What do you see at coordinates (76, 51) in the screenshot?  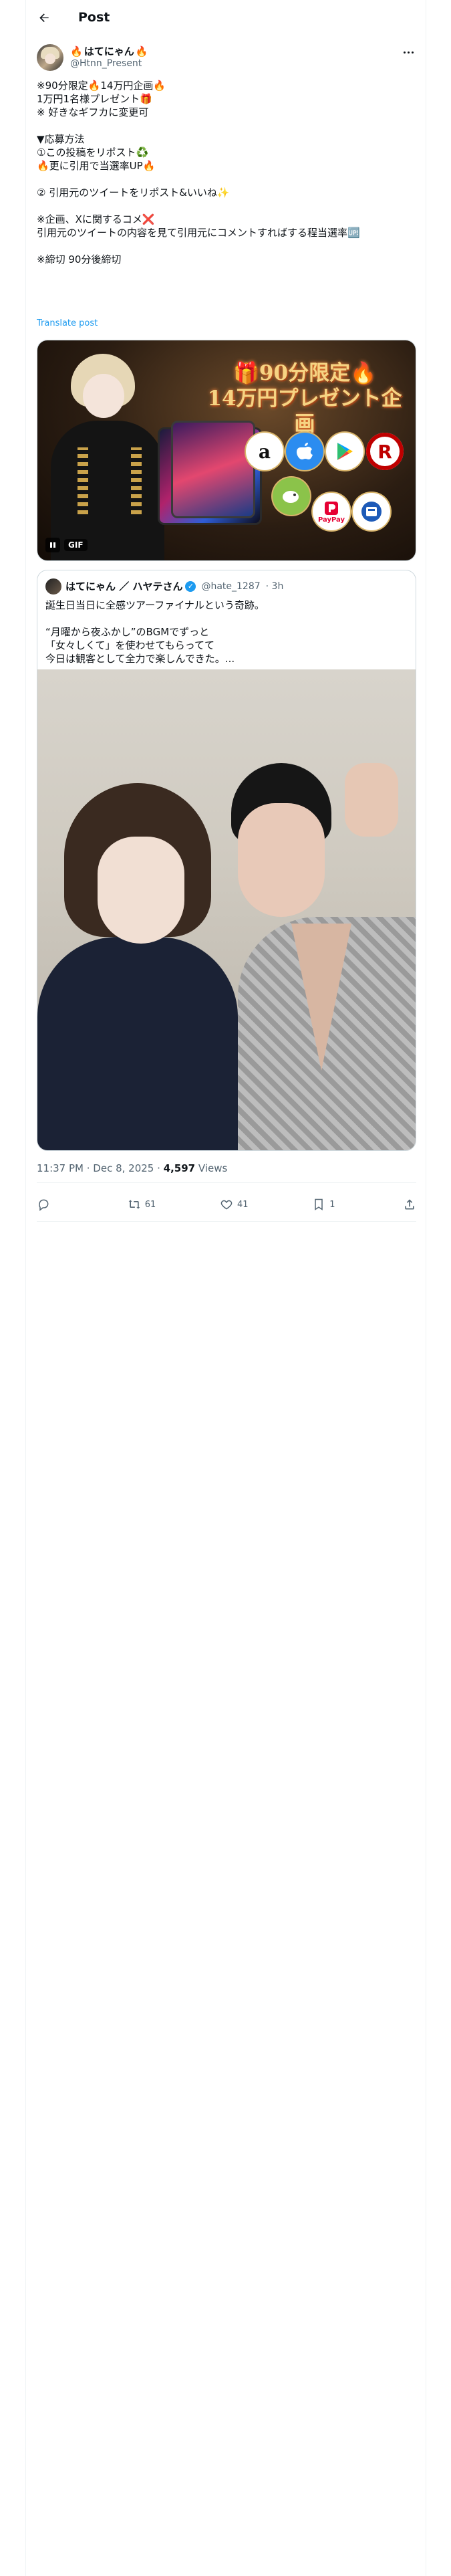 I see `name-prefix: 🔥` at bounding box center [76, 51].